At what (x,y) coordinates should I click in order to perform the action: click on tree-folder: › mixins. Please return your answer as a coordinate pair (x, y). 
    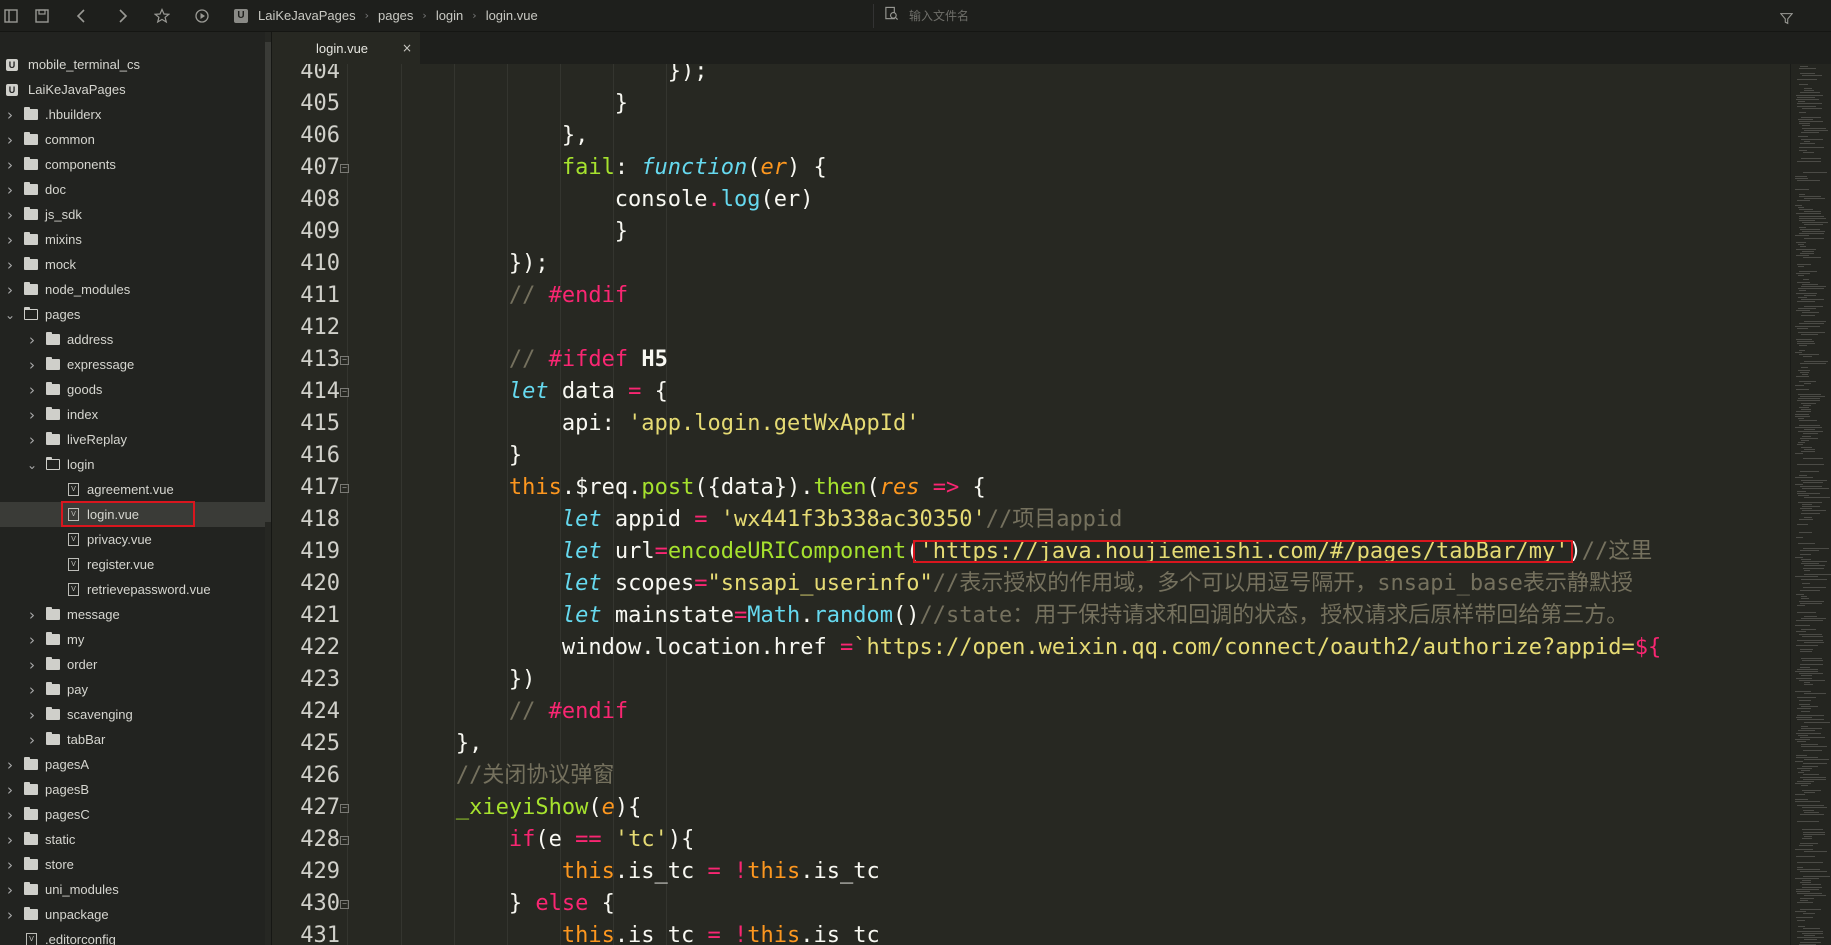
    Looking at the image, I should click on (135, 239).